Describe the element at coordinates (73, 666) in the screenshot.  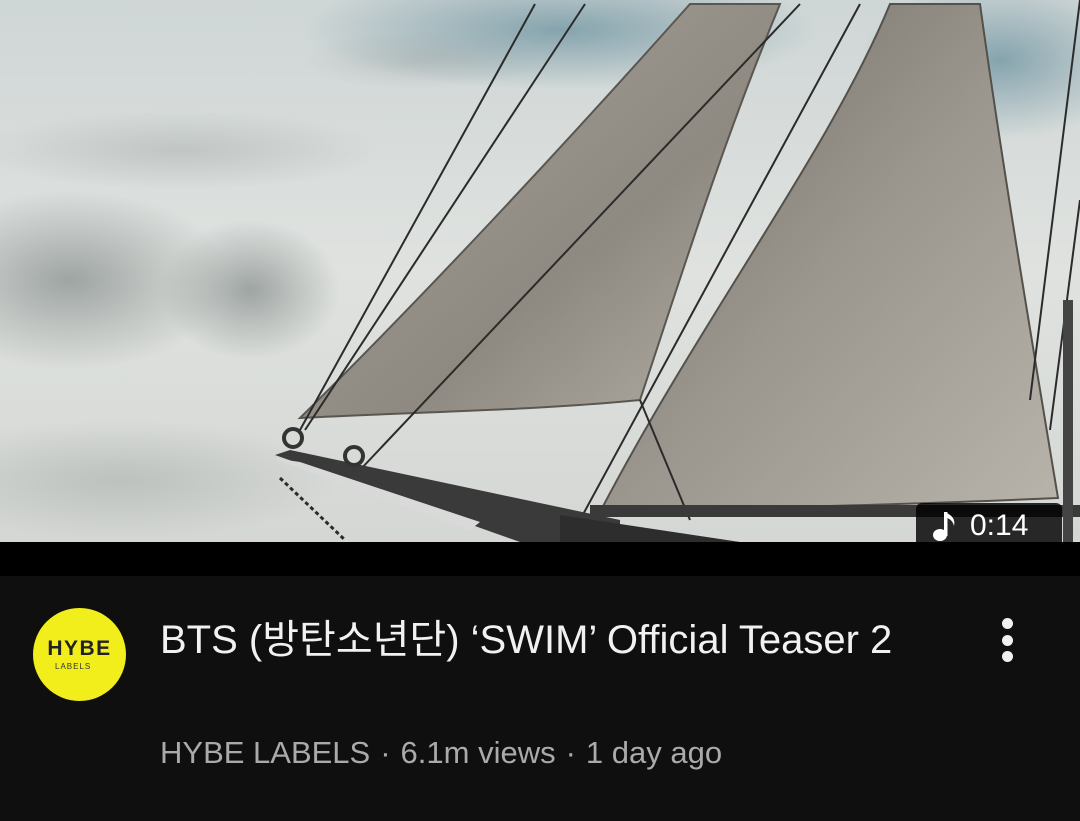
I see `avatar-logo-subtext: LABELS` at that location.